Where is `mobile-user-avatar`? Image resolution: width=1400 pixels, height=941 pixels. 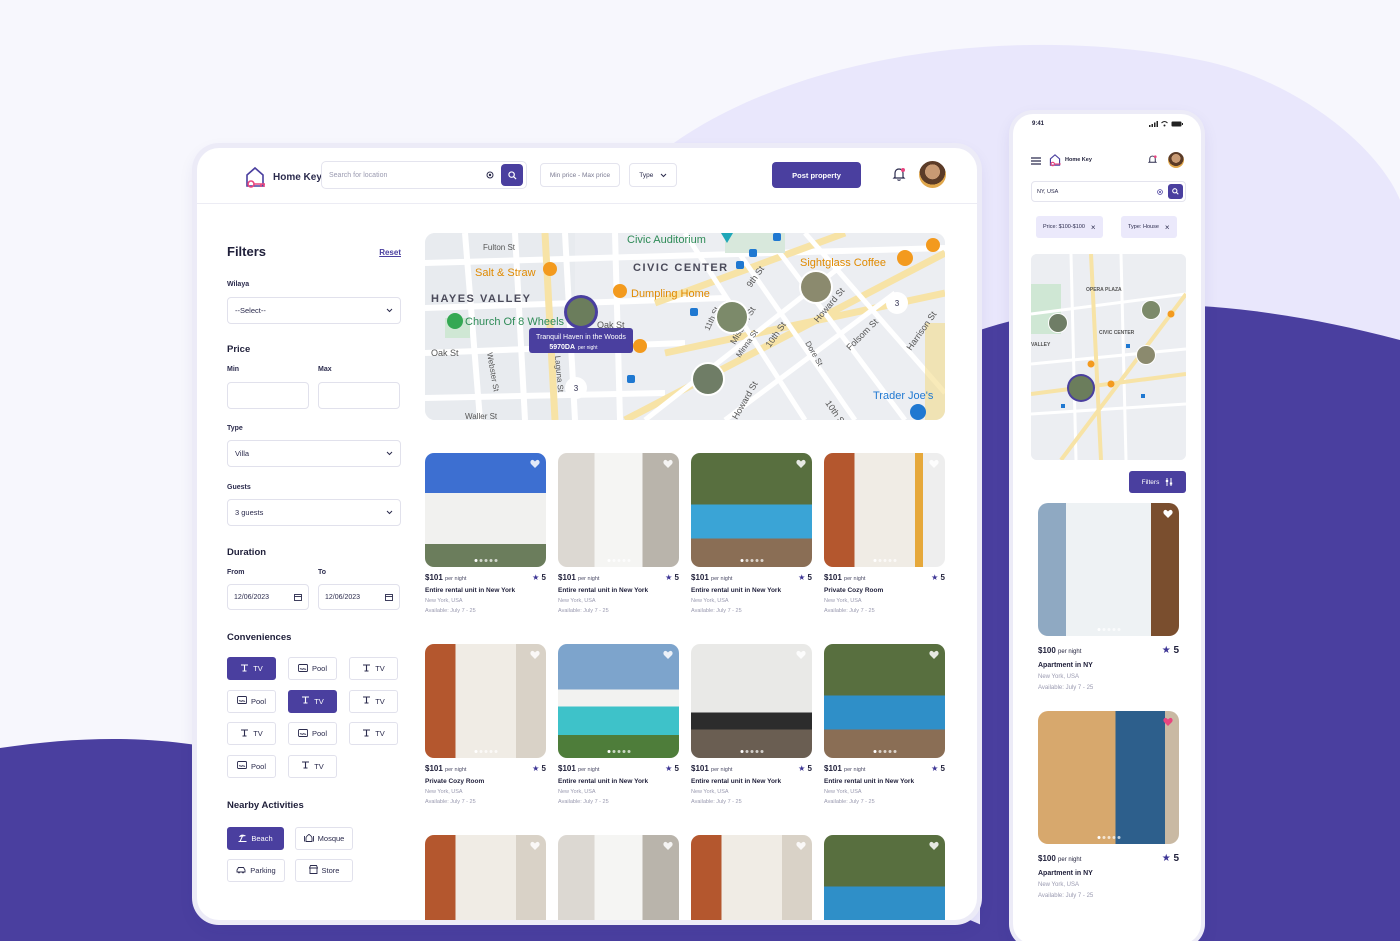 mobile-user-avatar is located at coordinates (1176, 160).